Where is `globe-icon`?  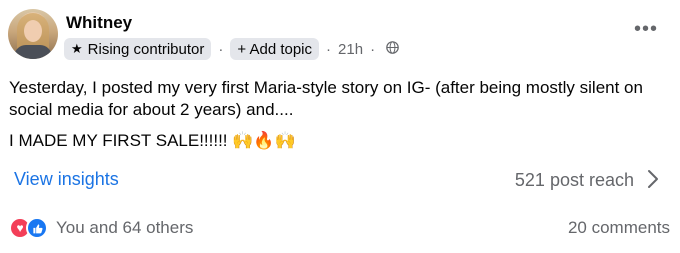 globe-icon is located at coordinates (392, 49).